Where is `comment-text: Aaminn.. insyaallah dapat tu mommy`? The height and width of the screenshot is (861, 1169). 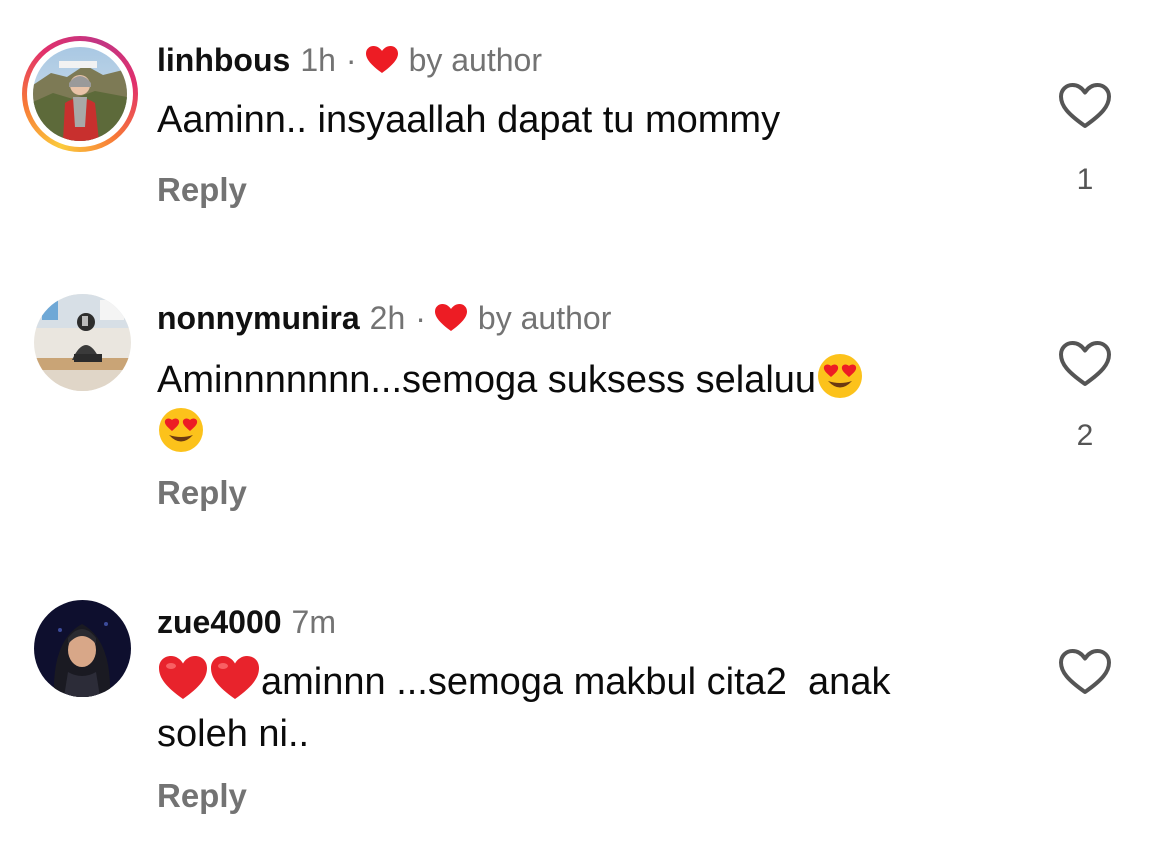 comment-text: Aaminn.. insyaallah dapat tu mommy is located at coordinates (469, 120).